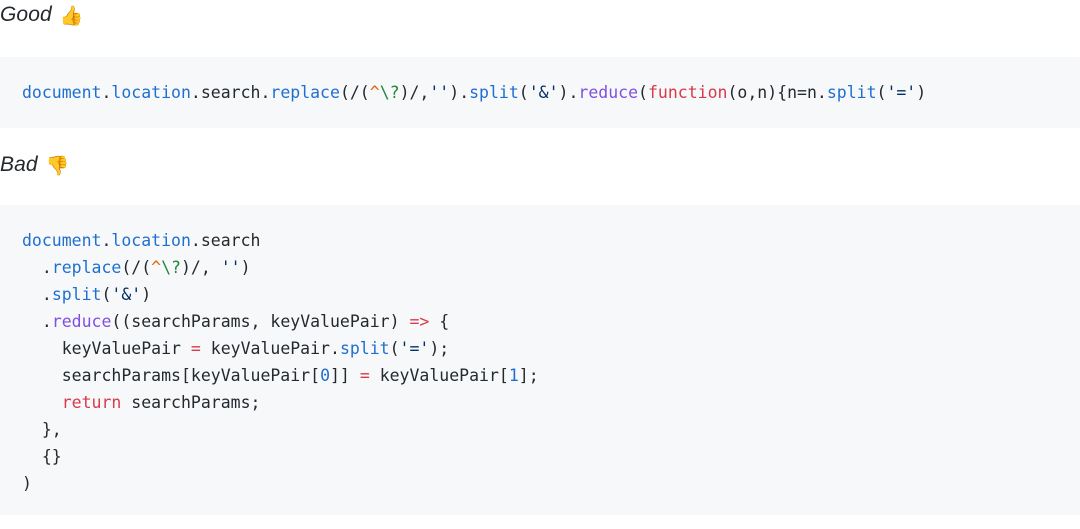 Image resolution: width=1080 pixels, height=529 pixels. Describe the element at coordinates (419, 321) in the screenshot. I see `token-arrow: =>` at that location.